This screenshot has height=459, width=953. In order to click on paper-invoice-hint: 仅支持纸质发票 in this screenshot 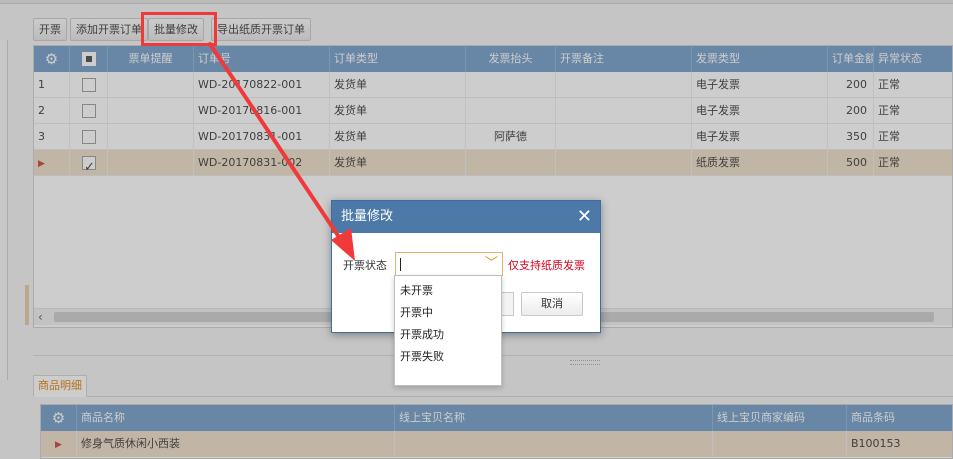, I will do `click(546, 265)`.